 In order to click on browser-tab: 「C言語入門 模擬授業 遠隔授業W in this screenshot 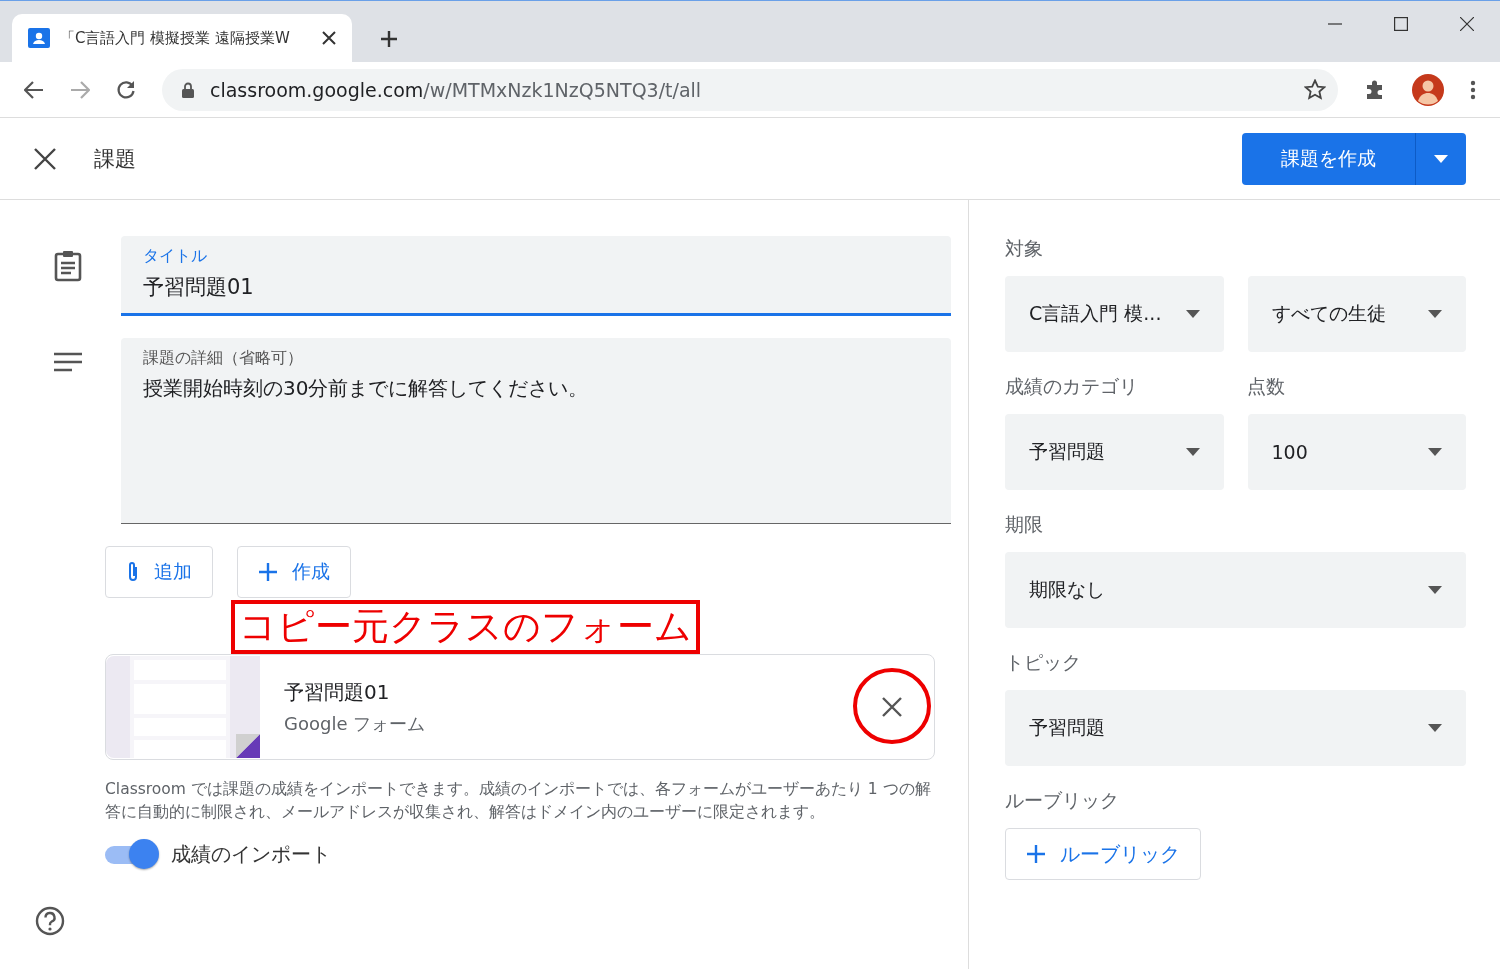, I will do `click(182, 38)`.